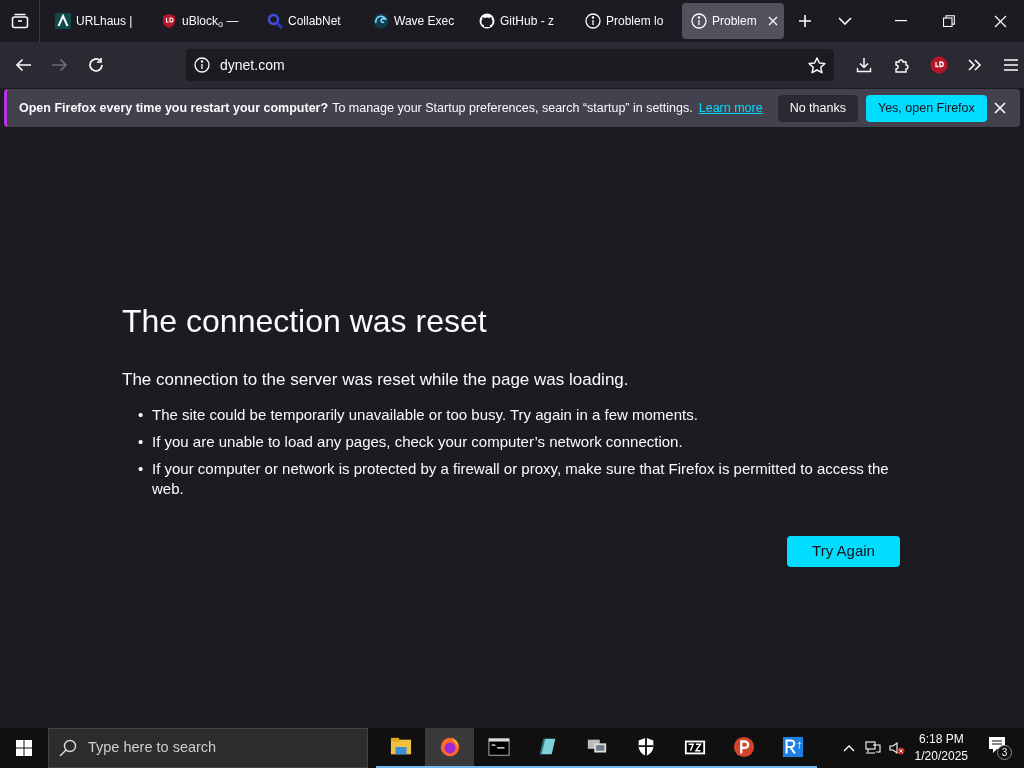  What do you see at coordinates (97, 21) in the screenshot?
I see `browser-tab: URLhaus |` at bounding box center [97, 21].